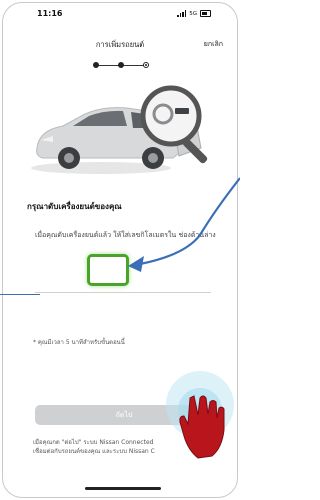 This screenshot has height=500, width=320. Describe the element at coordinates (213, 44) in the screenshot. I see `cancel-button: ยกเลิก` at that location.